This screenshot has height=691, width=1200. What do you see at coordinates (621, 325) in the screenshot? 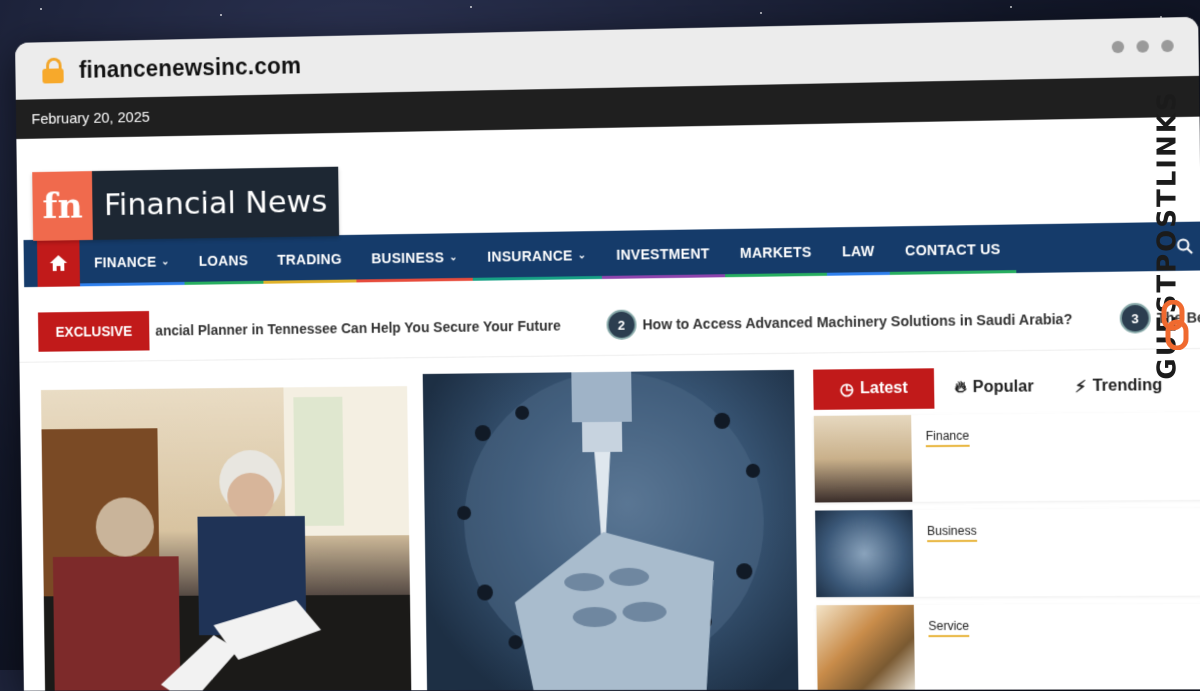
I see `ticker-number: 2` at bounding box center [621, 325].